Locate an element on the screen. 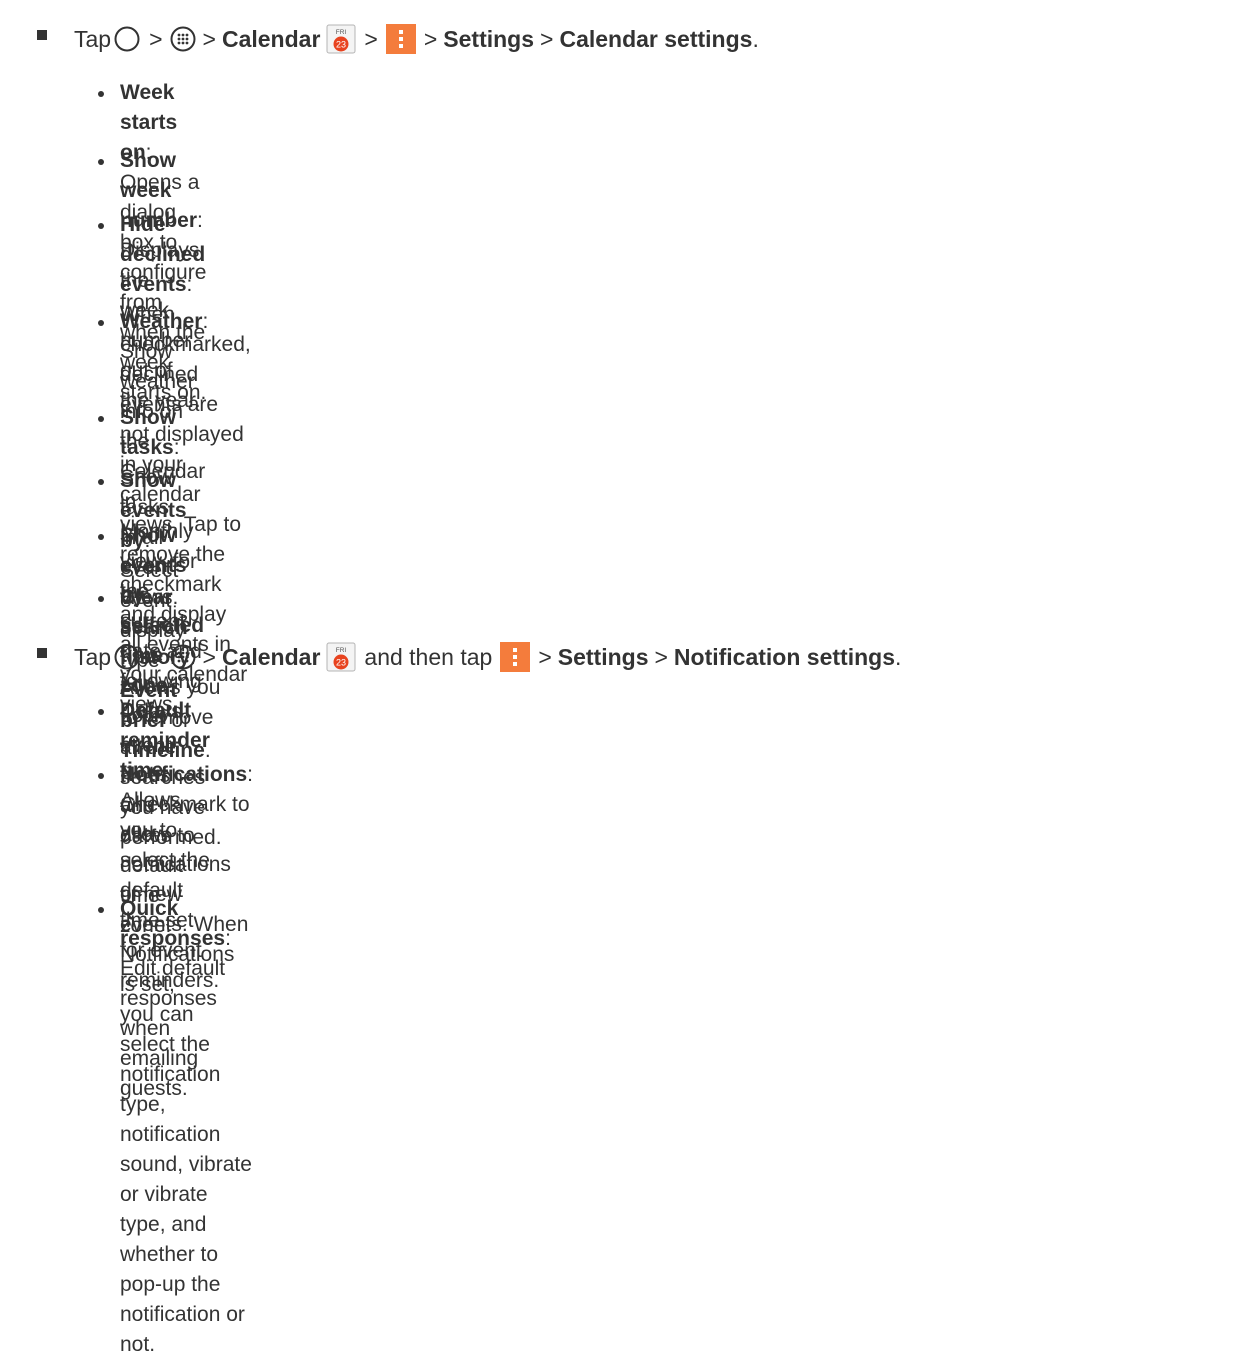 The image size is (1245, 1360). item-label: Quick responses is located at coordinates (173, 923).